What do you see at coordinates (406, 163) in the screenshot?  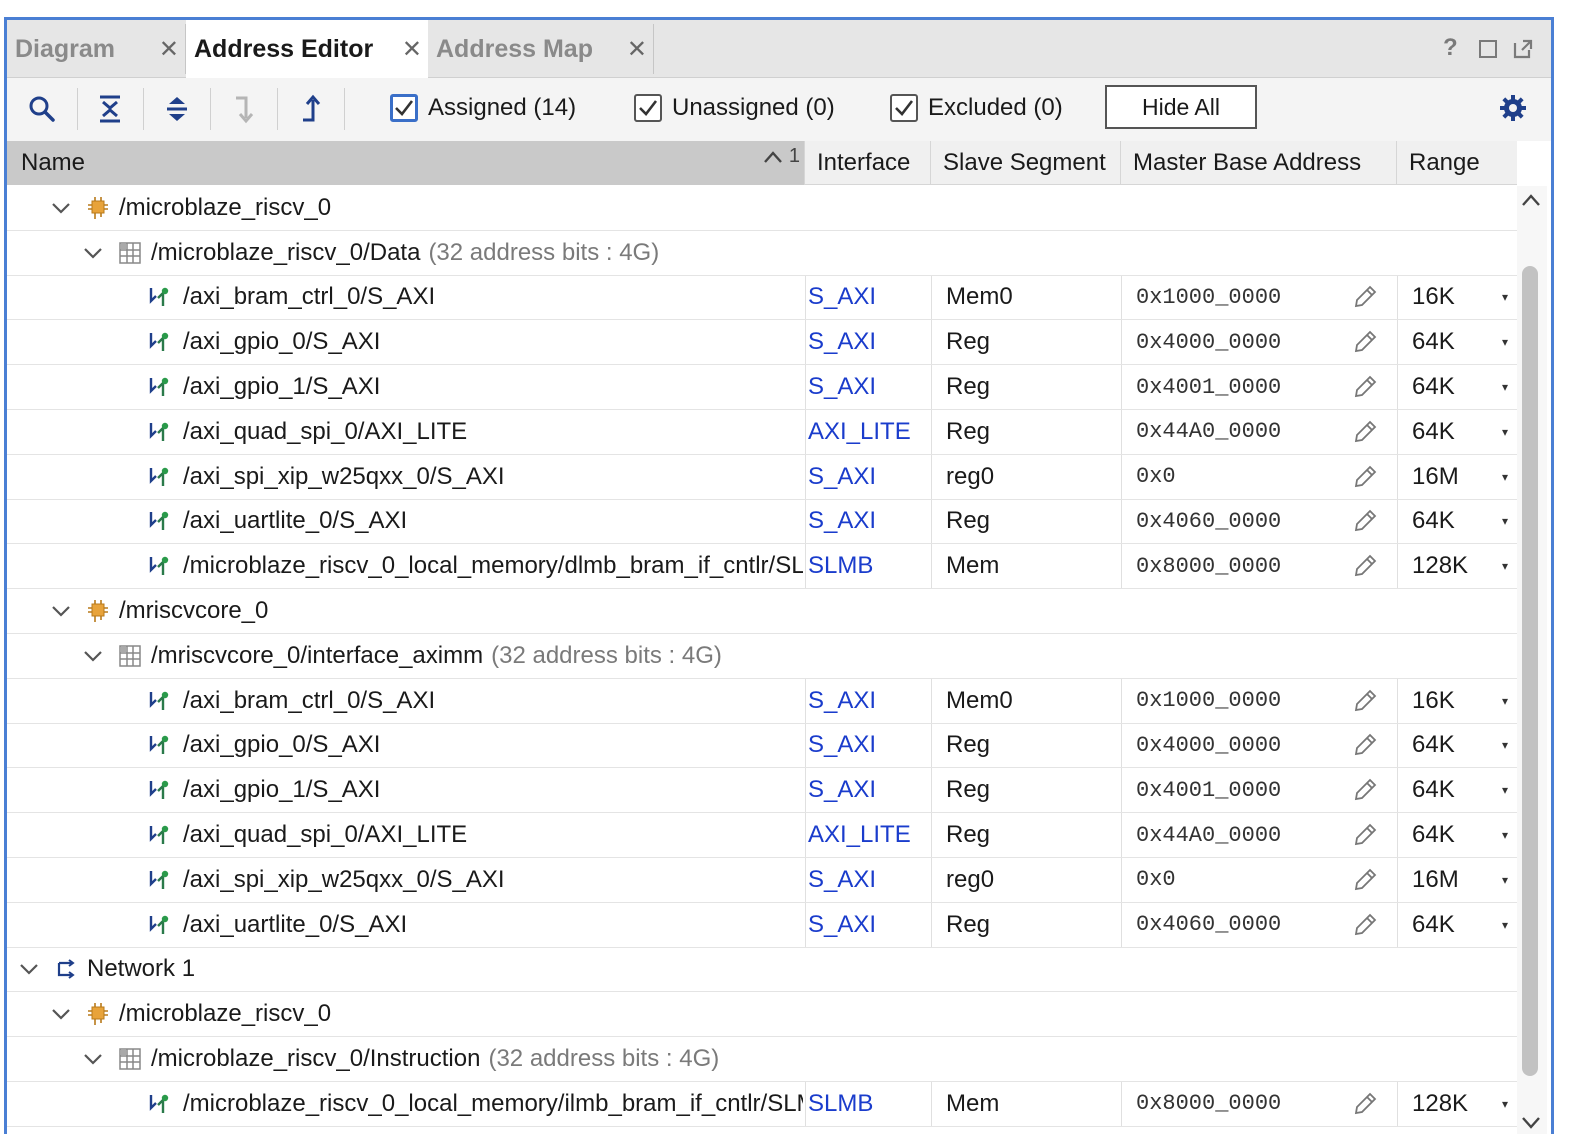 I see `column-name: Name 1` at bounding box center [406, 163].